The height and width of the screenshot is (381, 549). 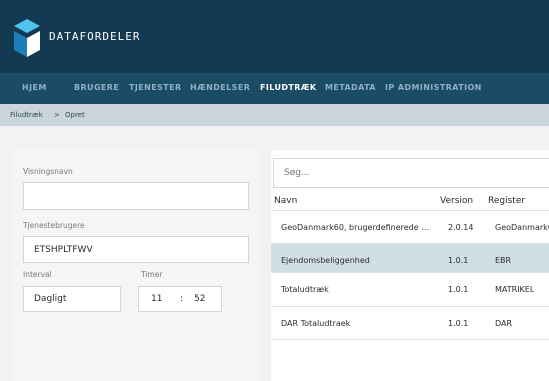 I want to click on row-register: MATRIKEL, so click(x=515, y=289).